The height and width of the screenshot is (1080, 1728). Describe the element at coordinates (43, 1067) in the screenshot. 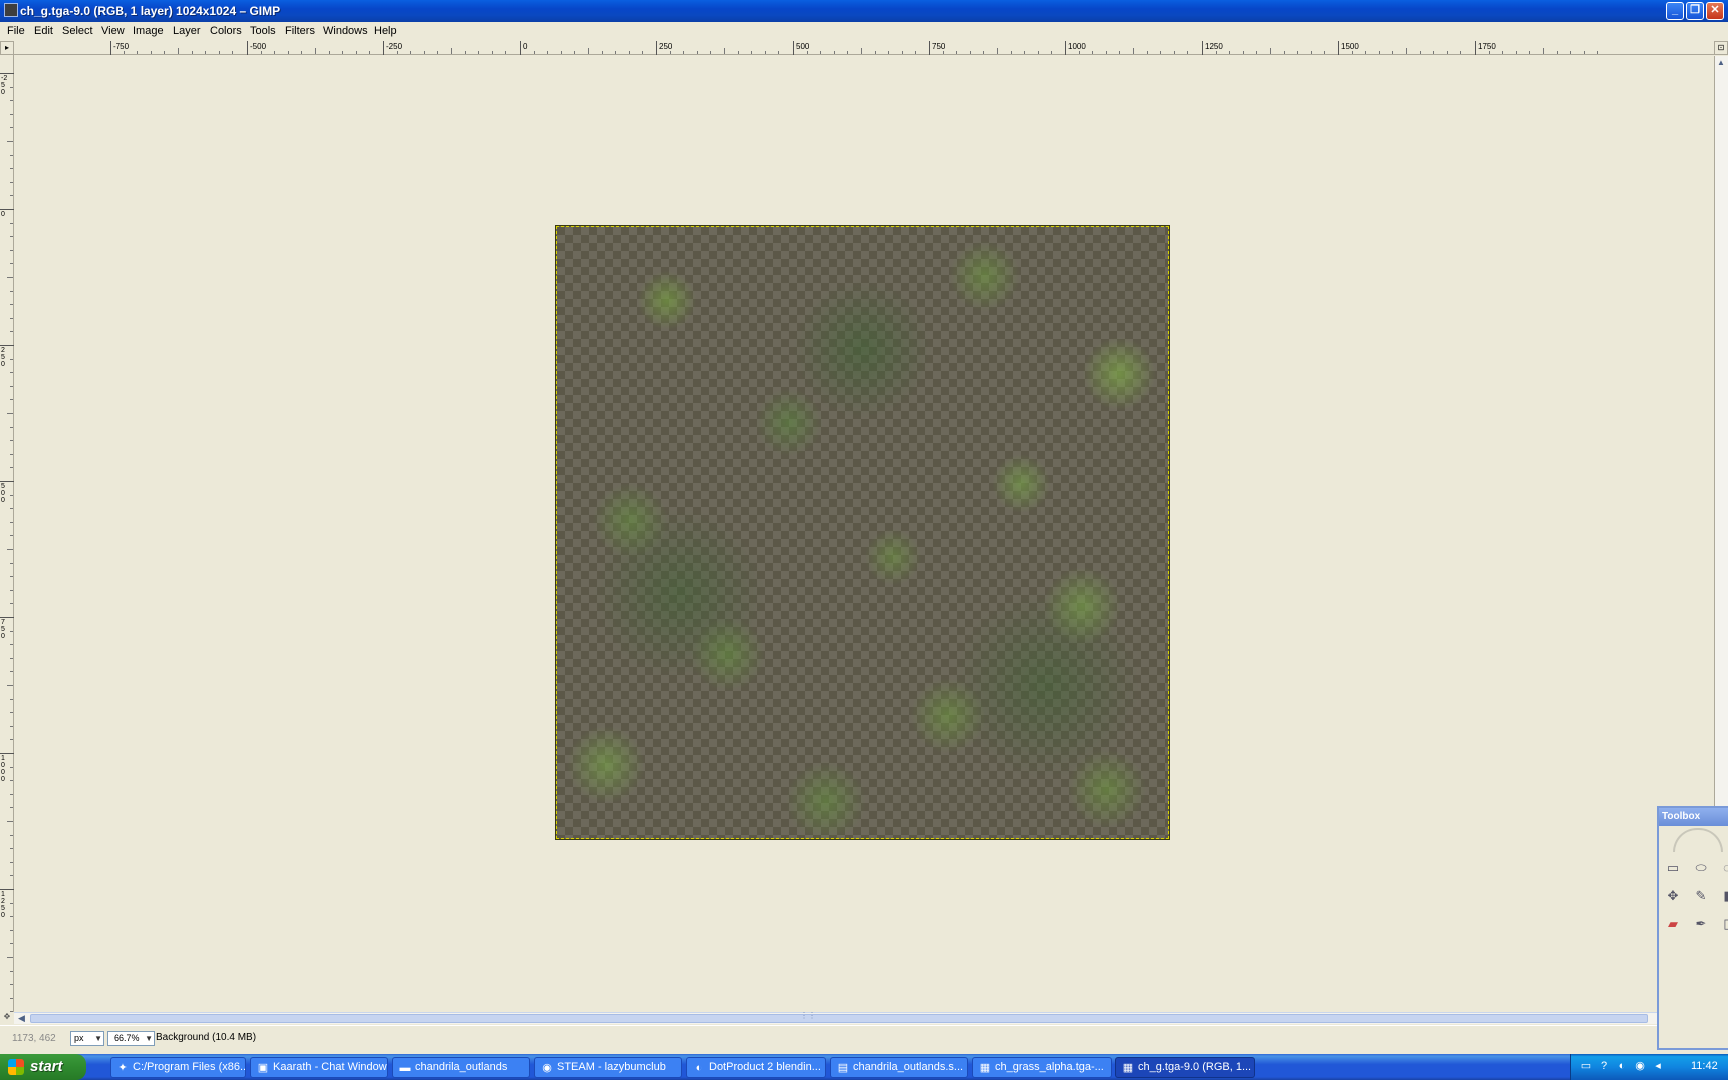

I see `start-button: start` at that location.